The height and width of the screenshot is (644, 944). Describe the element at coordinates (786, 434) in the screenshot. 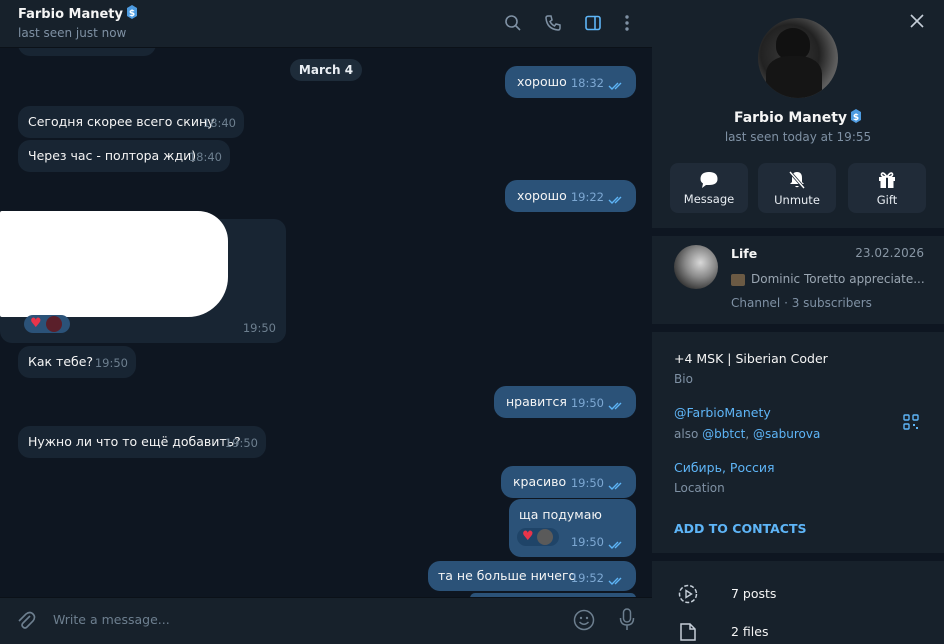

I see `alt-username-link: @saburova` at that location.